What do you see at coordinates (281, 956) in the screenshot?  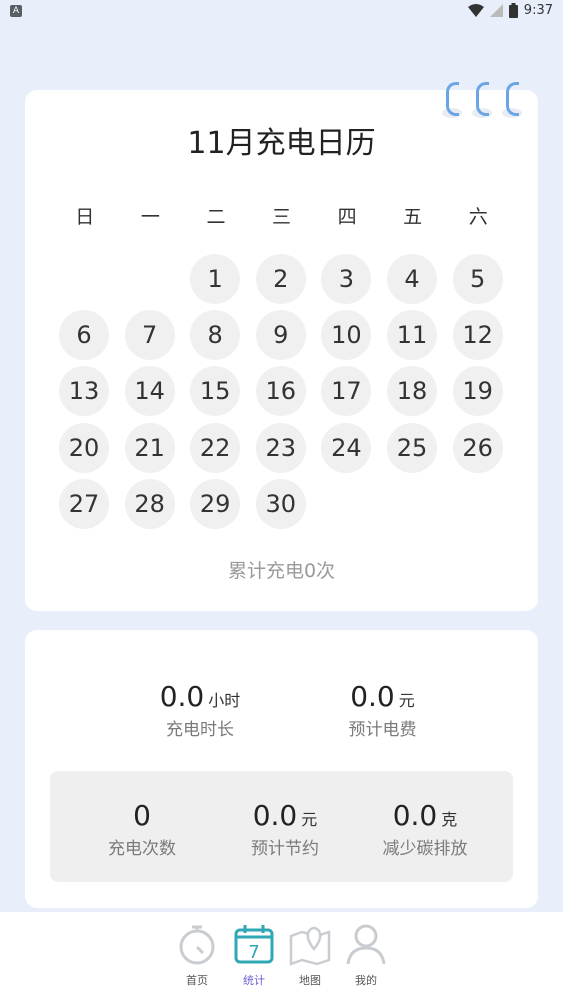 I see `bottom-tab-bar: 首页 7 统计 地图 我的` at bounding box center [281, 956].